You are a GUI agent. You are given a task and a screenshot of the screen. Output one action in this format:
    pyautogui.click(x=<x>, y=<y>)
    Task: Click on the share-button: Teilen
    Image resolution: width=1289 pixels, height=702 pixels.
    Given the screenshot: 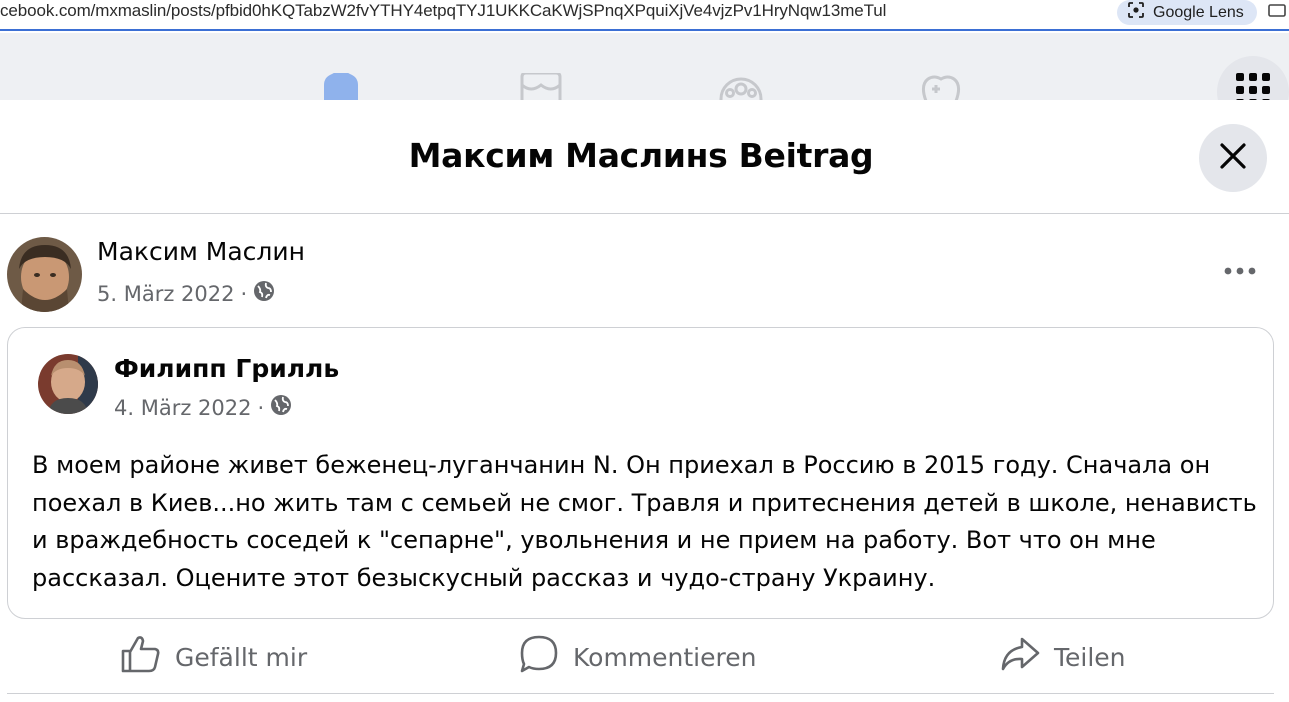 What is the action you would take?
    pyautogui.click(x=1063, y=657)
    